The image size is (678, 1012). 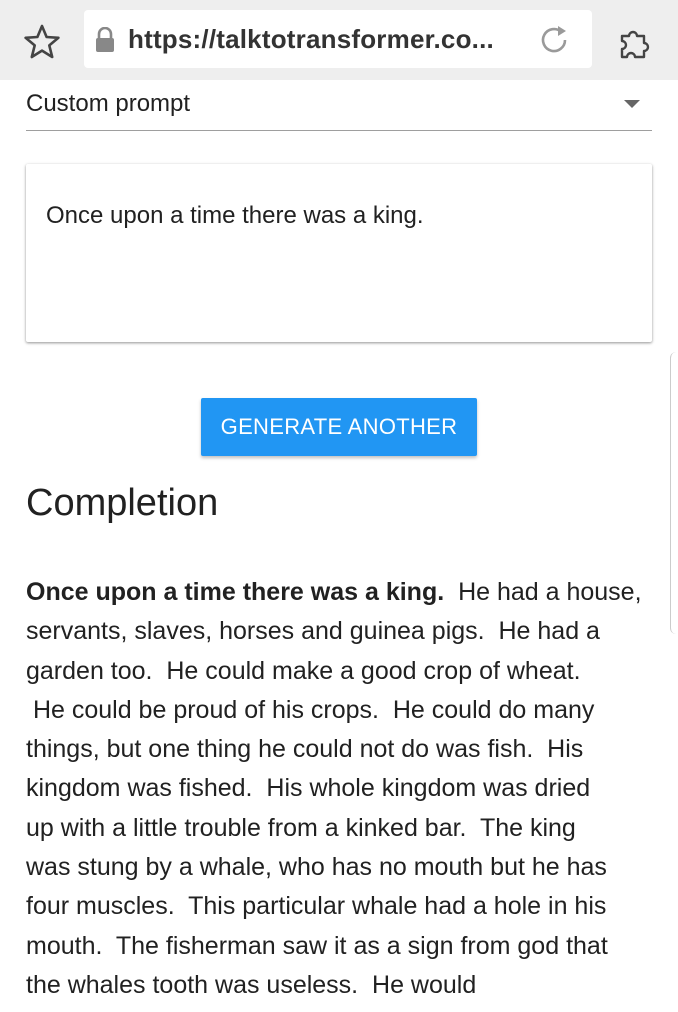 What do you see at coordinates (42, 42) in the screenshot?
I see `star-icon` at bounding box center [42, 42].